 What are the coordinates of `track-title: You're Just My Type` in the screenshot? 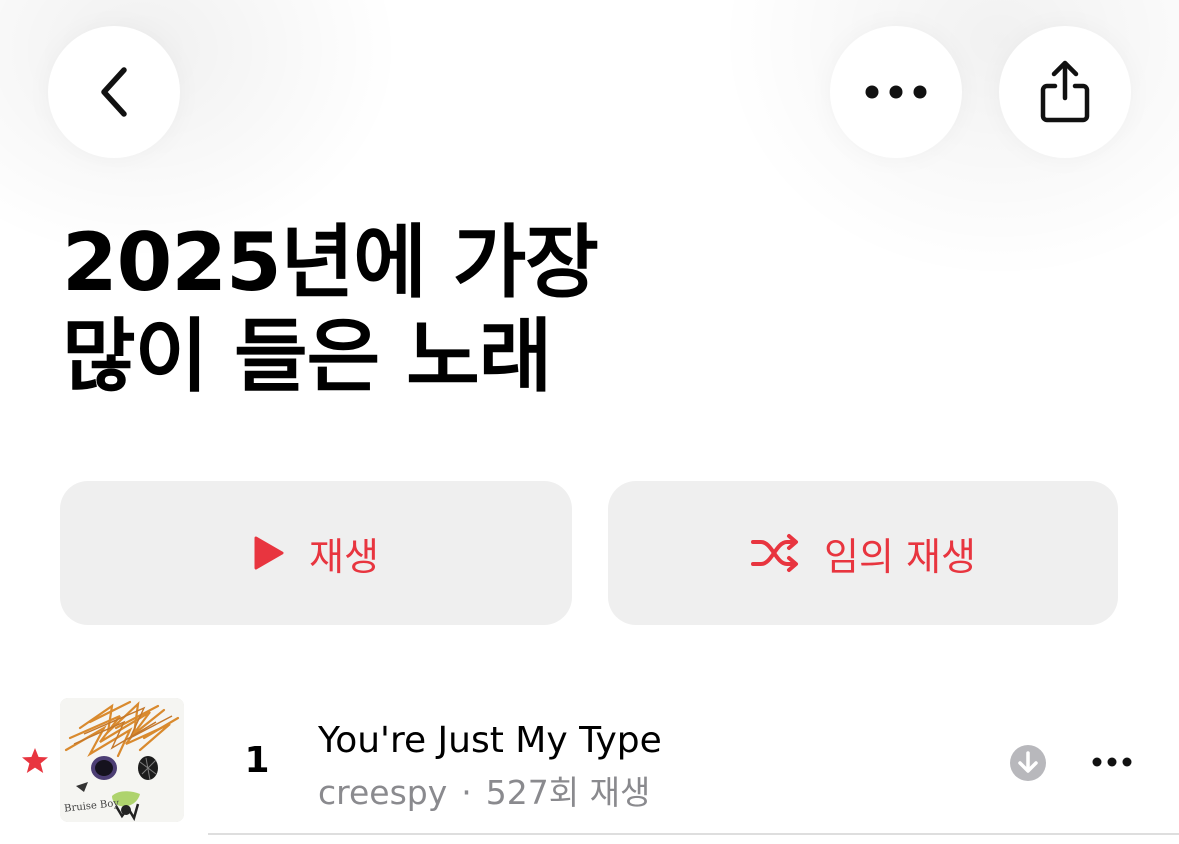 It's located at (490, 740).